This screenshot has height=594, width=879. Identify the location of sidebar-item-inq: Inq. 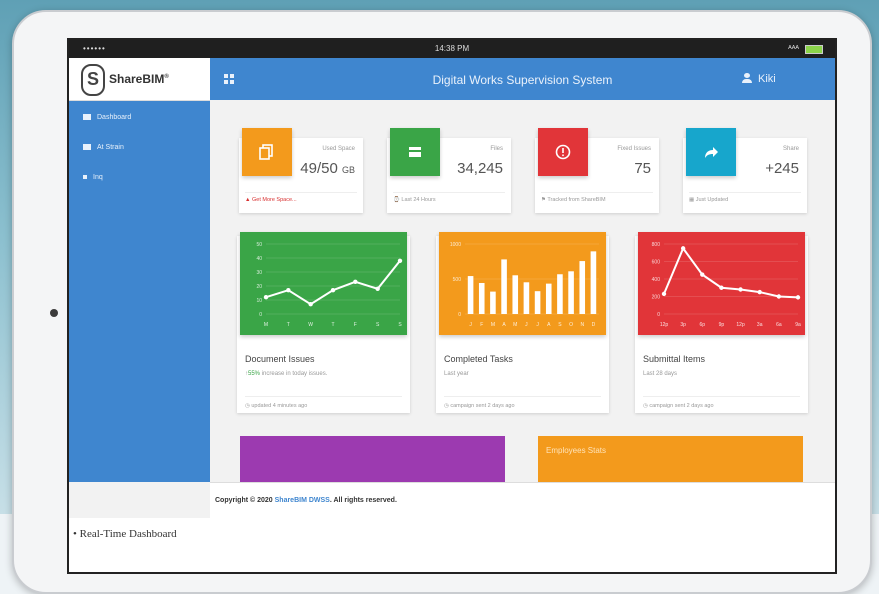
(93, 177).